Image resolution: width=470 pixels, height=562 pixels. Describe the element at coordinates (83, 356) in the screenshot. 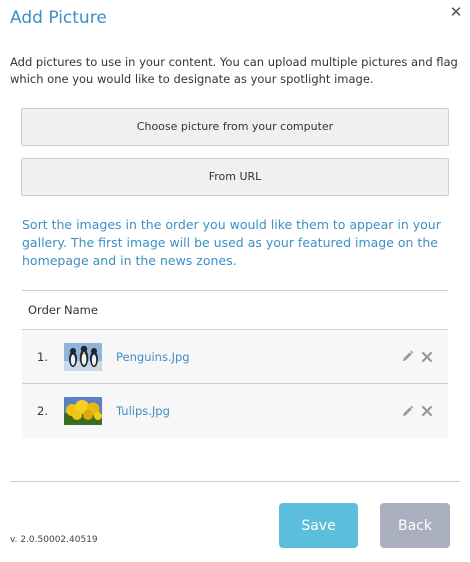

I see `penguins-thumbnail` at that location.